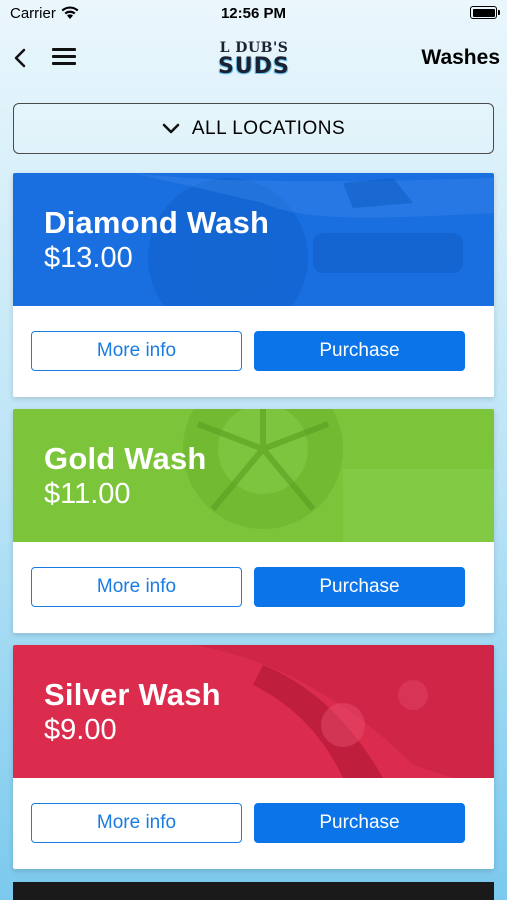  I want to click on brand-logo: L DUB'S SUDS, so click(254, 61).